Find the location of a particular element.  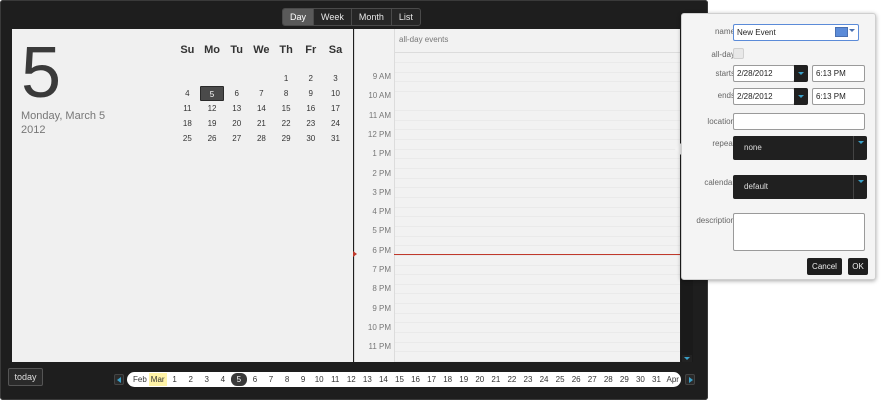

strip-day: 28 is located at coordinates (608, 379).